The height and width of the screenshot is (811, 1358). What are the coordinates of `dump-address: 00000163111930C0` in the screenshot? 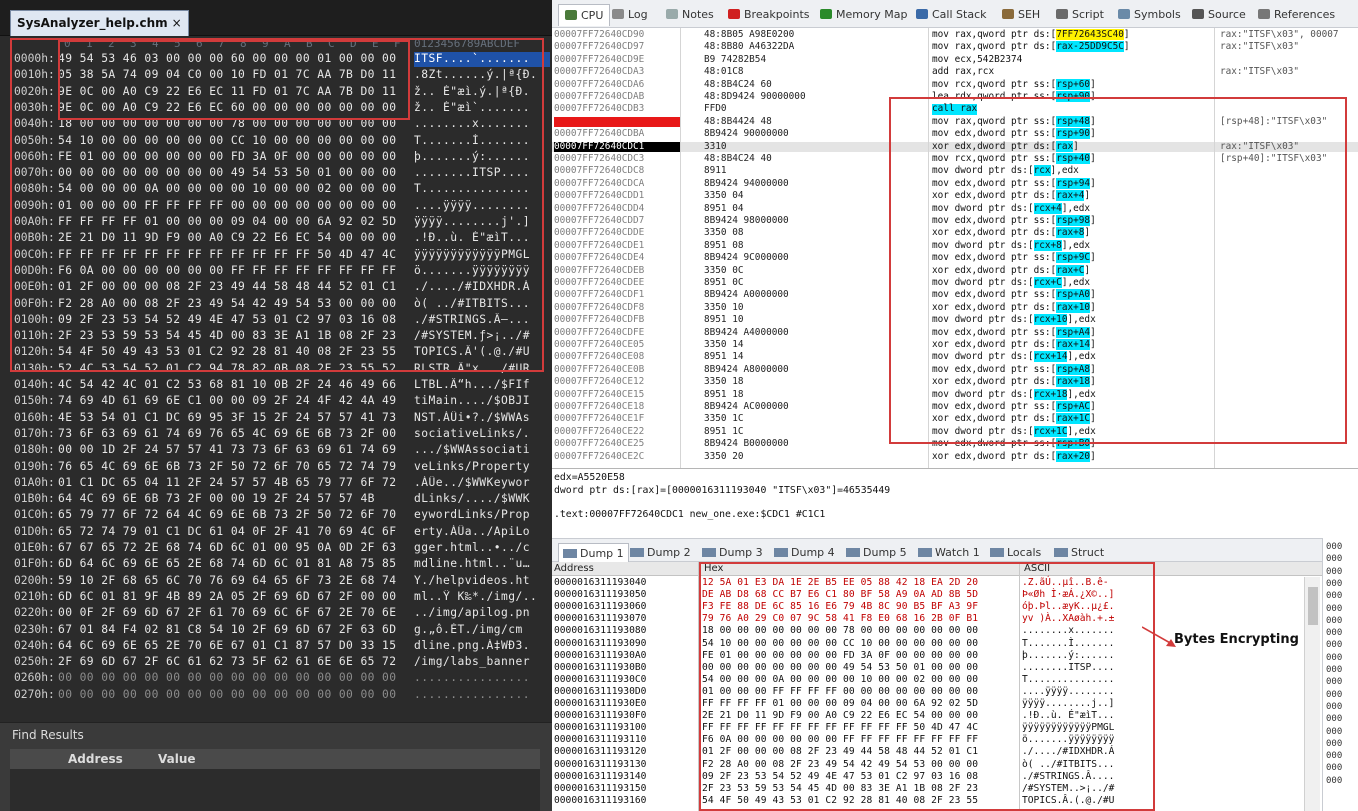 It's located at (600, 680).